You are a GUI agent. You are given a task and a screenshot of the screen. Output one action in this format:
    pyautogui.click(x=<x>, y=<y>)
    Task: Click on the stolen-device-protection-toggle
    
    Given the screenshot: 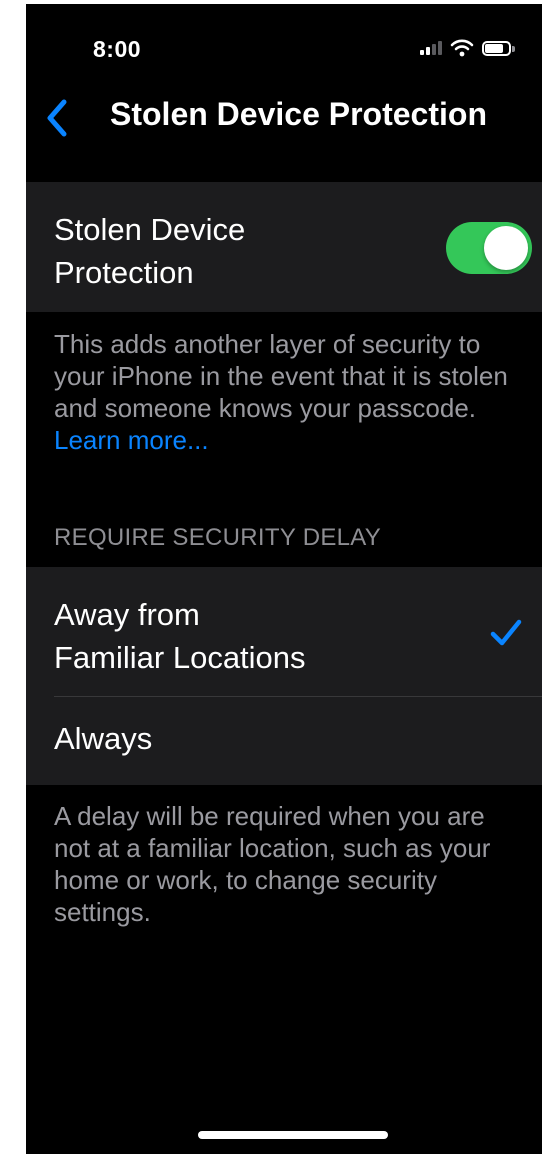 What is the action you would take?
    pyautogui.click(x=489, y=248)
    